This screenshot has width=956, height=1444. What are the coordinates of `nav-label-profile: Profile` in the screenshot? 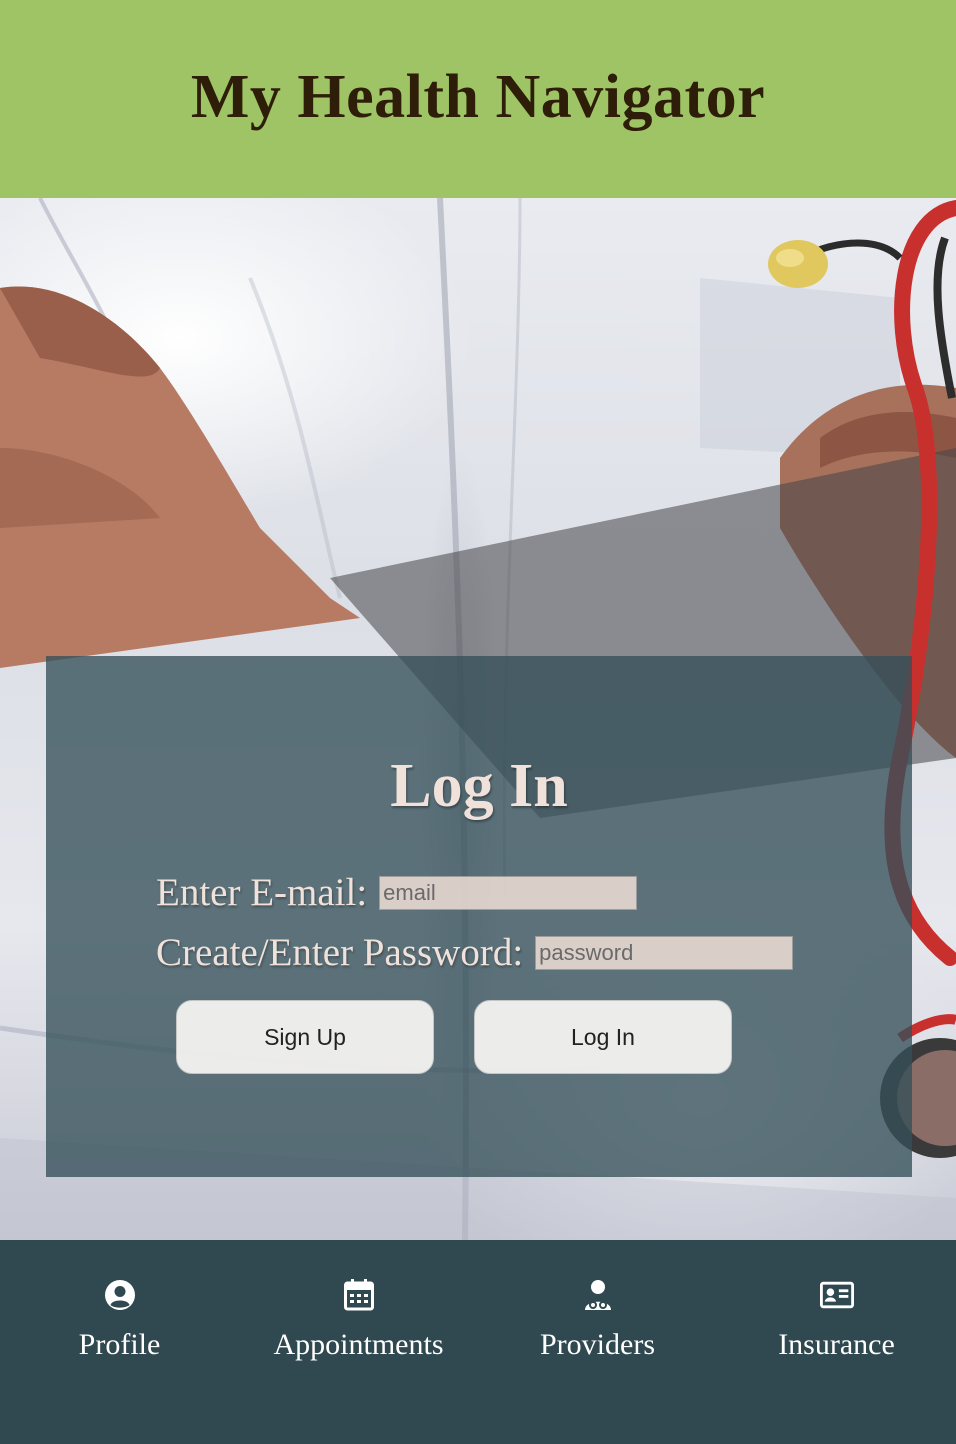 It's located at (119, 1344).